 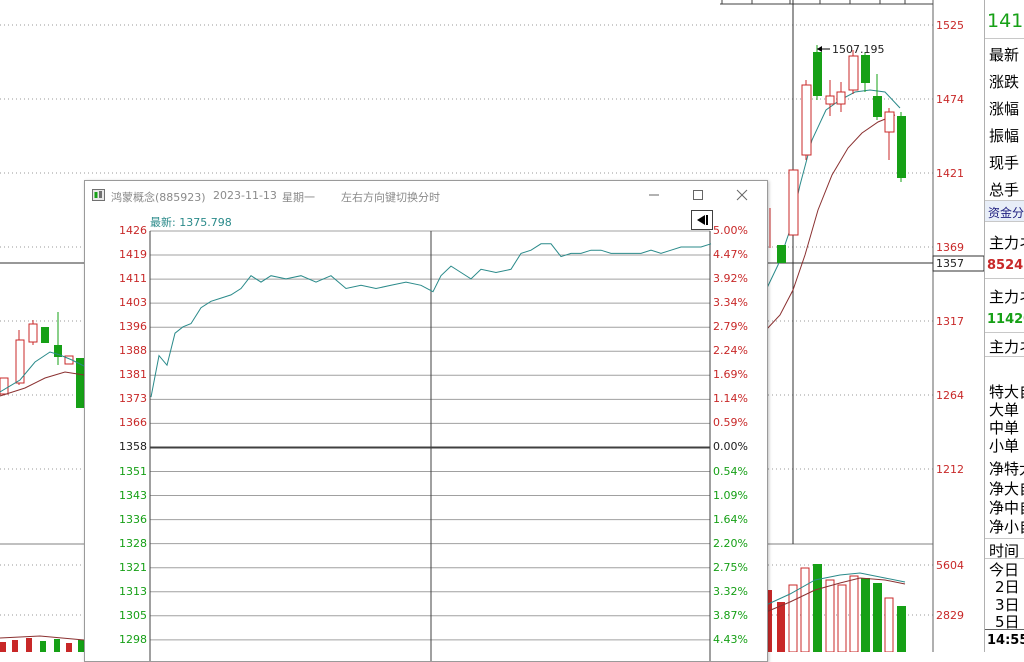 I want to click on intraday-price-tick: 1321, so click(x=133, y=567).